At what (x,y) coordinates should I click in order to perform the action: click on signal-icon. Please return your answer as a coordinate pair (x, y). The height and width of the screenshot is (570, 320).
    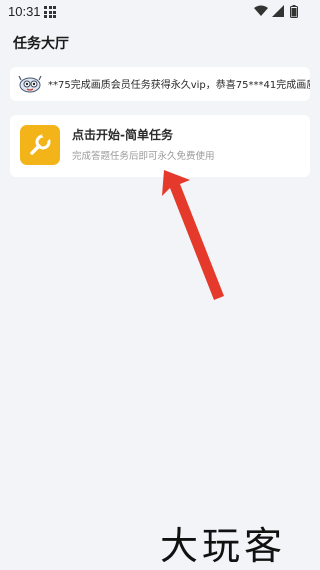
    Looking at the image, I should click on (278, 11).